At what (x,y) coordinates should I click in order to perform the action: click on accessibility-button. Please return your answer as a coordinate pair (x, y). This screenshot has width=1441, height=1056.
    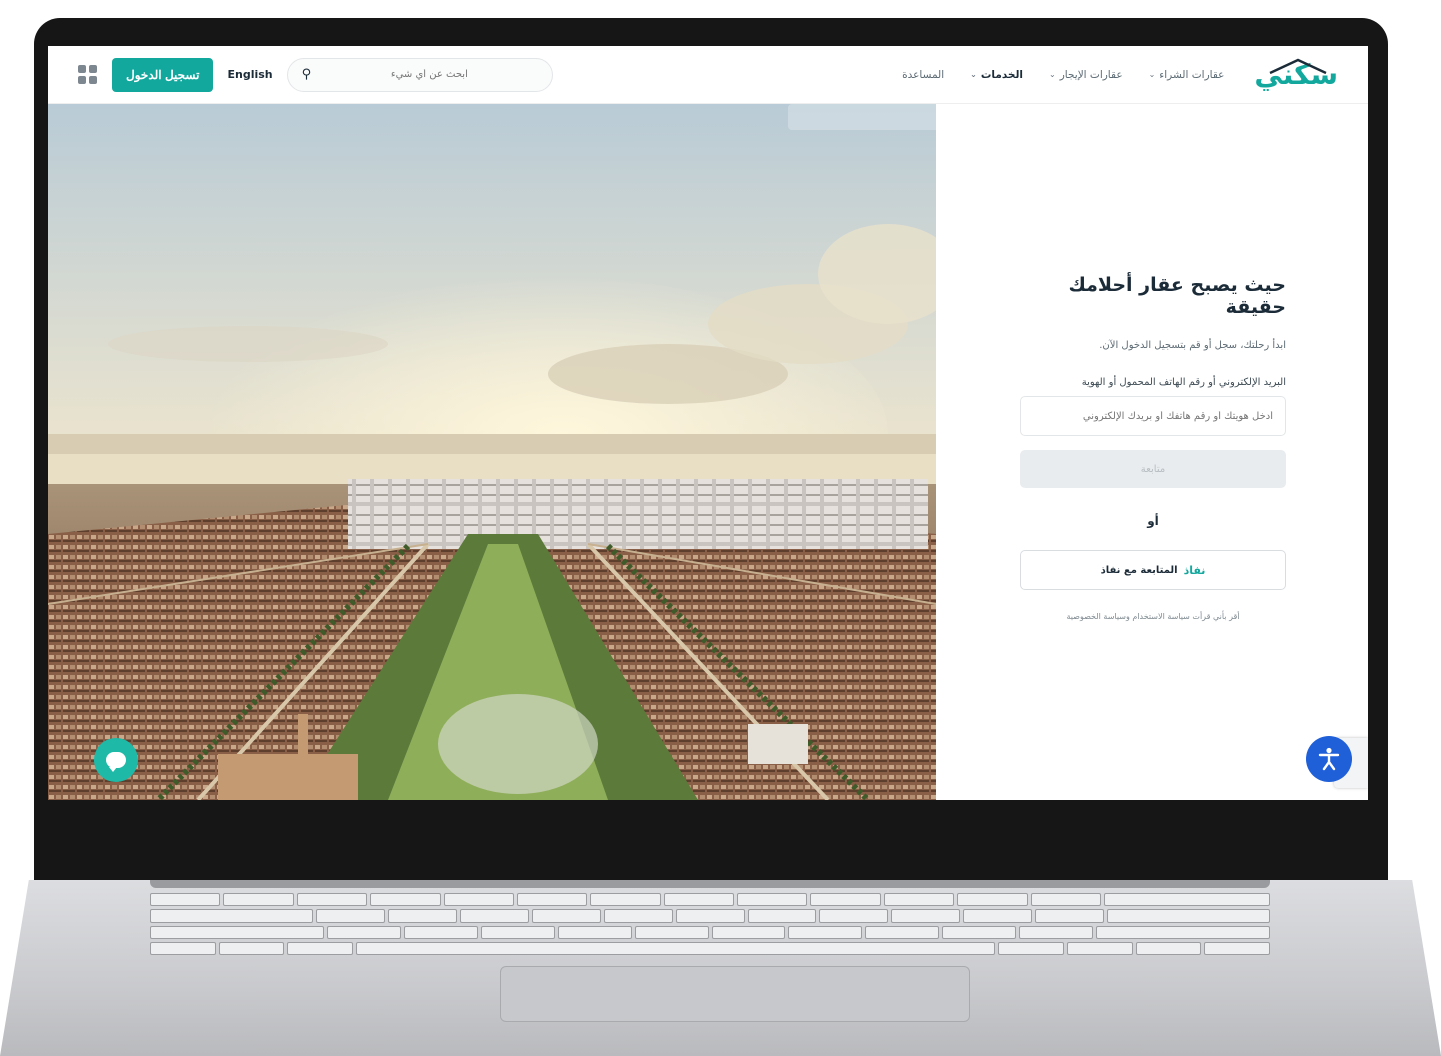
    Looking at the image, I should click on (1329, 759).